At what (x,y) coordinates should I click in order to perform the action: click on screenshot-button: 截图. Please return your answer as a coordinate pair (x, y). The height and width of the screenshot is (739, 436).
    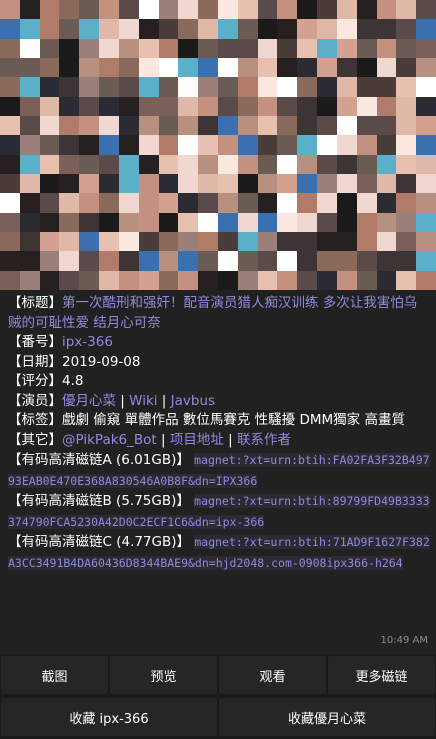
    Looking at the image, I should click on (54, 675).